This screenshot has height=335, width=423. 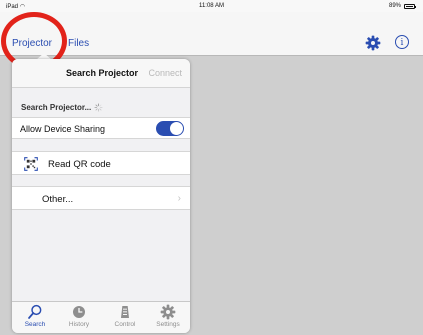 I want to click on read-qr-label: Read QR code, so click(x=79, y=164).